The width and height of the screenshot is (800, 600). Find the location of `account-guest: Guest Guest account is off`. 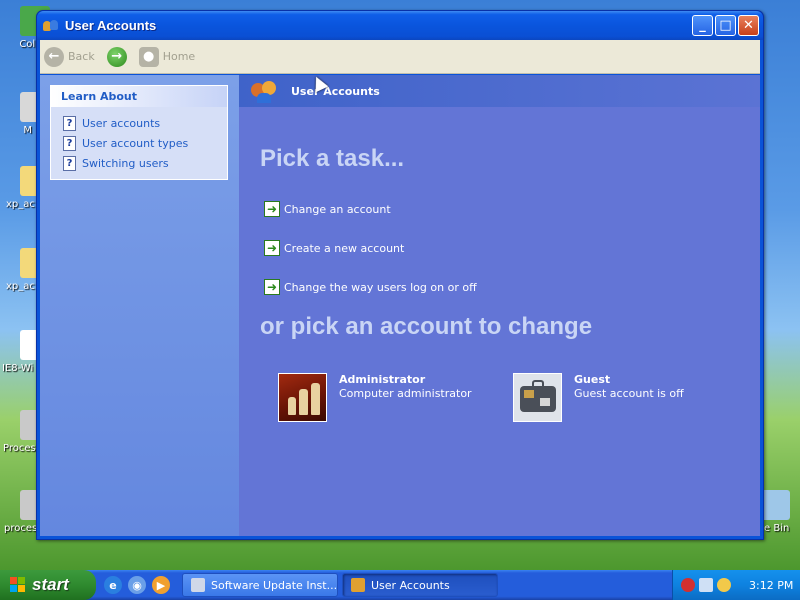

account-guest: Guest Guest account is off is located at coordinates (598, 397).